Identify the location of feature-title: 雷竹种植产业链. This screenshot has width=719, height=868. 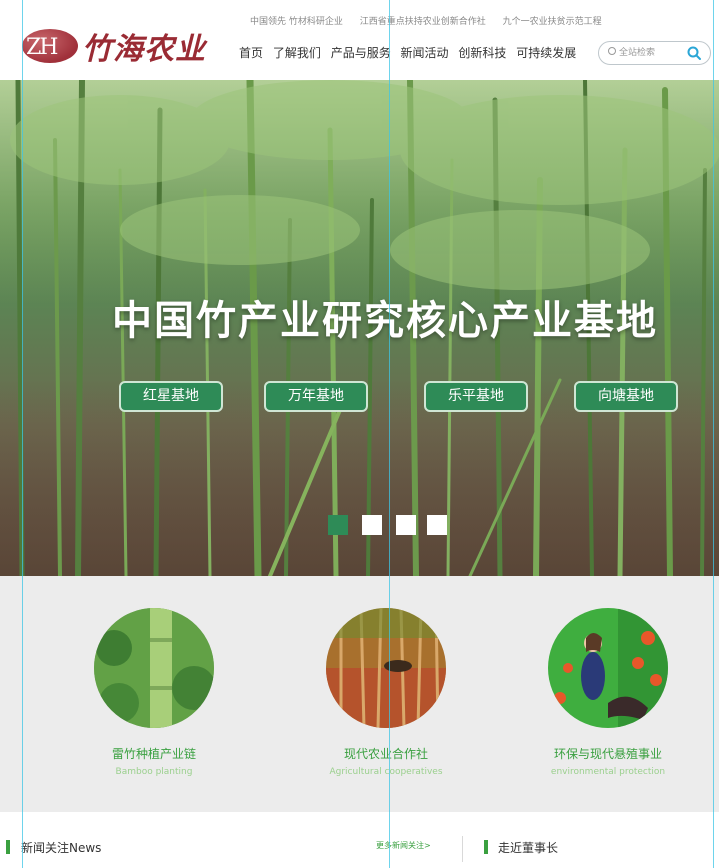
(153, 754).